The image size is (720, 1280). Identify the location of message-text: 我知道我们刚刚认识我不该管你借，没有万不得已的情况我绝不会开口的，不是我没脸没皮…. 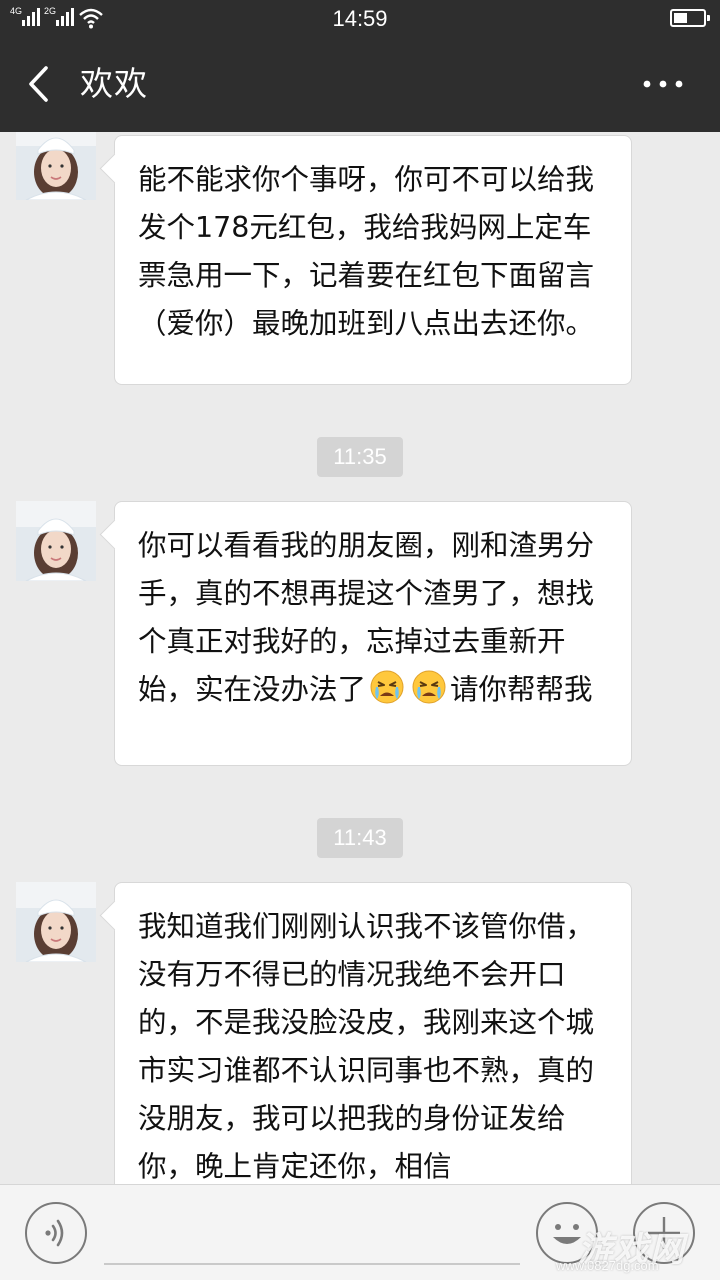
(366, 1046).